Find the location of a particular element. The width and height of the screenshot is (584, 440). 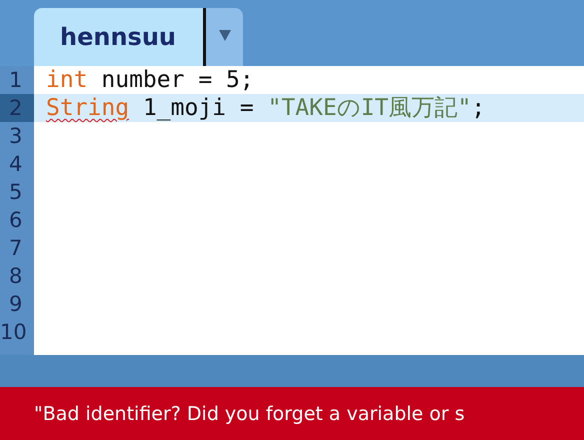

line-number: 4 is located at coordinates (15, 164).